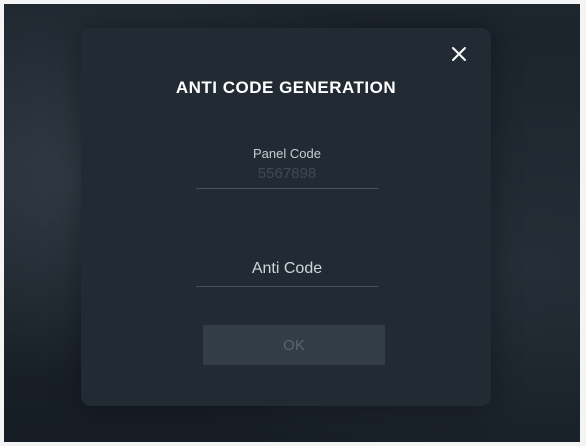 The height and width of the screenshot is (446, 586). I want to click on ok-button: OK, so click(294, 345).